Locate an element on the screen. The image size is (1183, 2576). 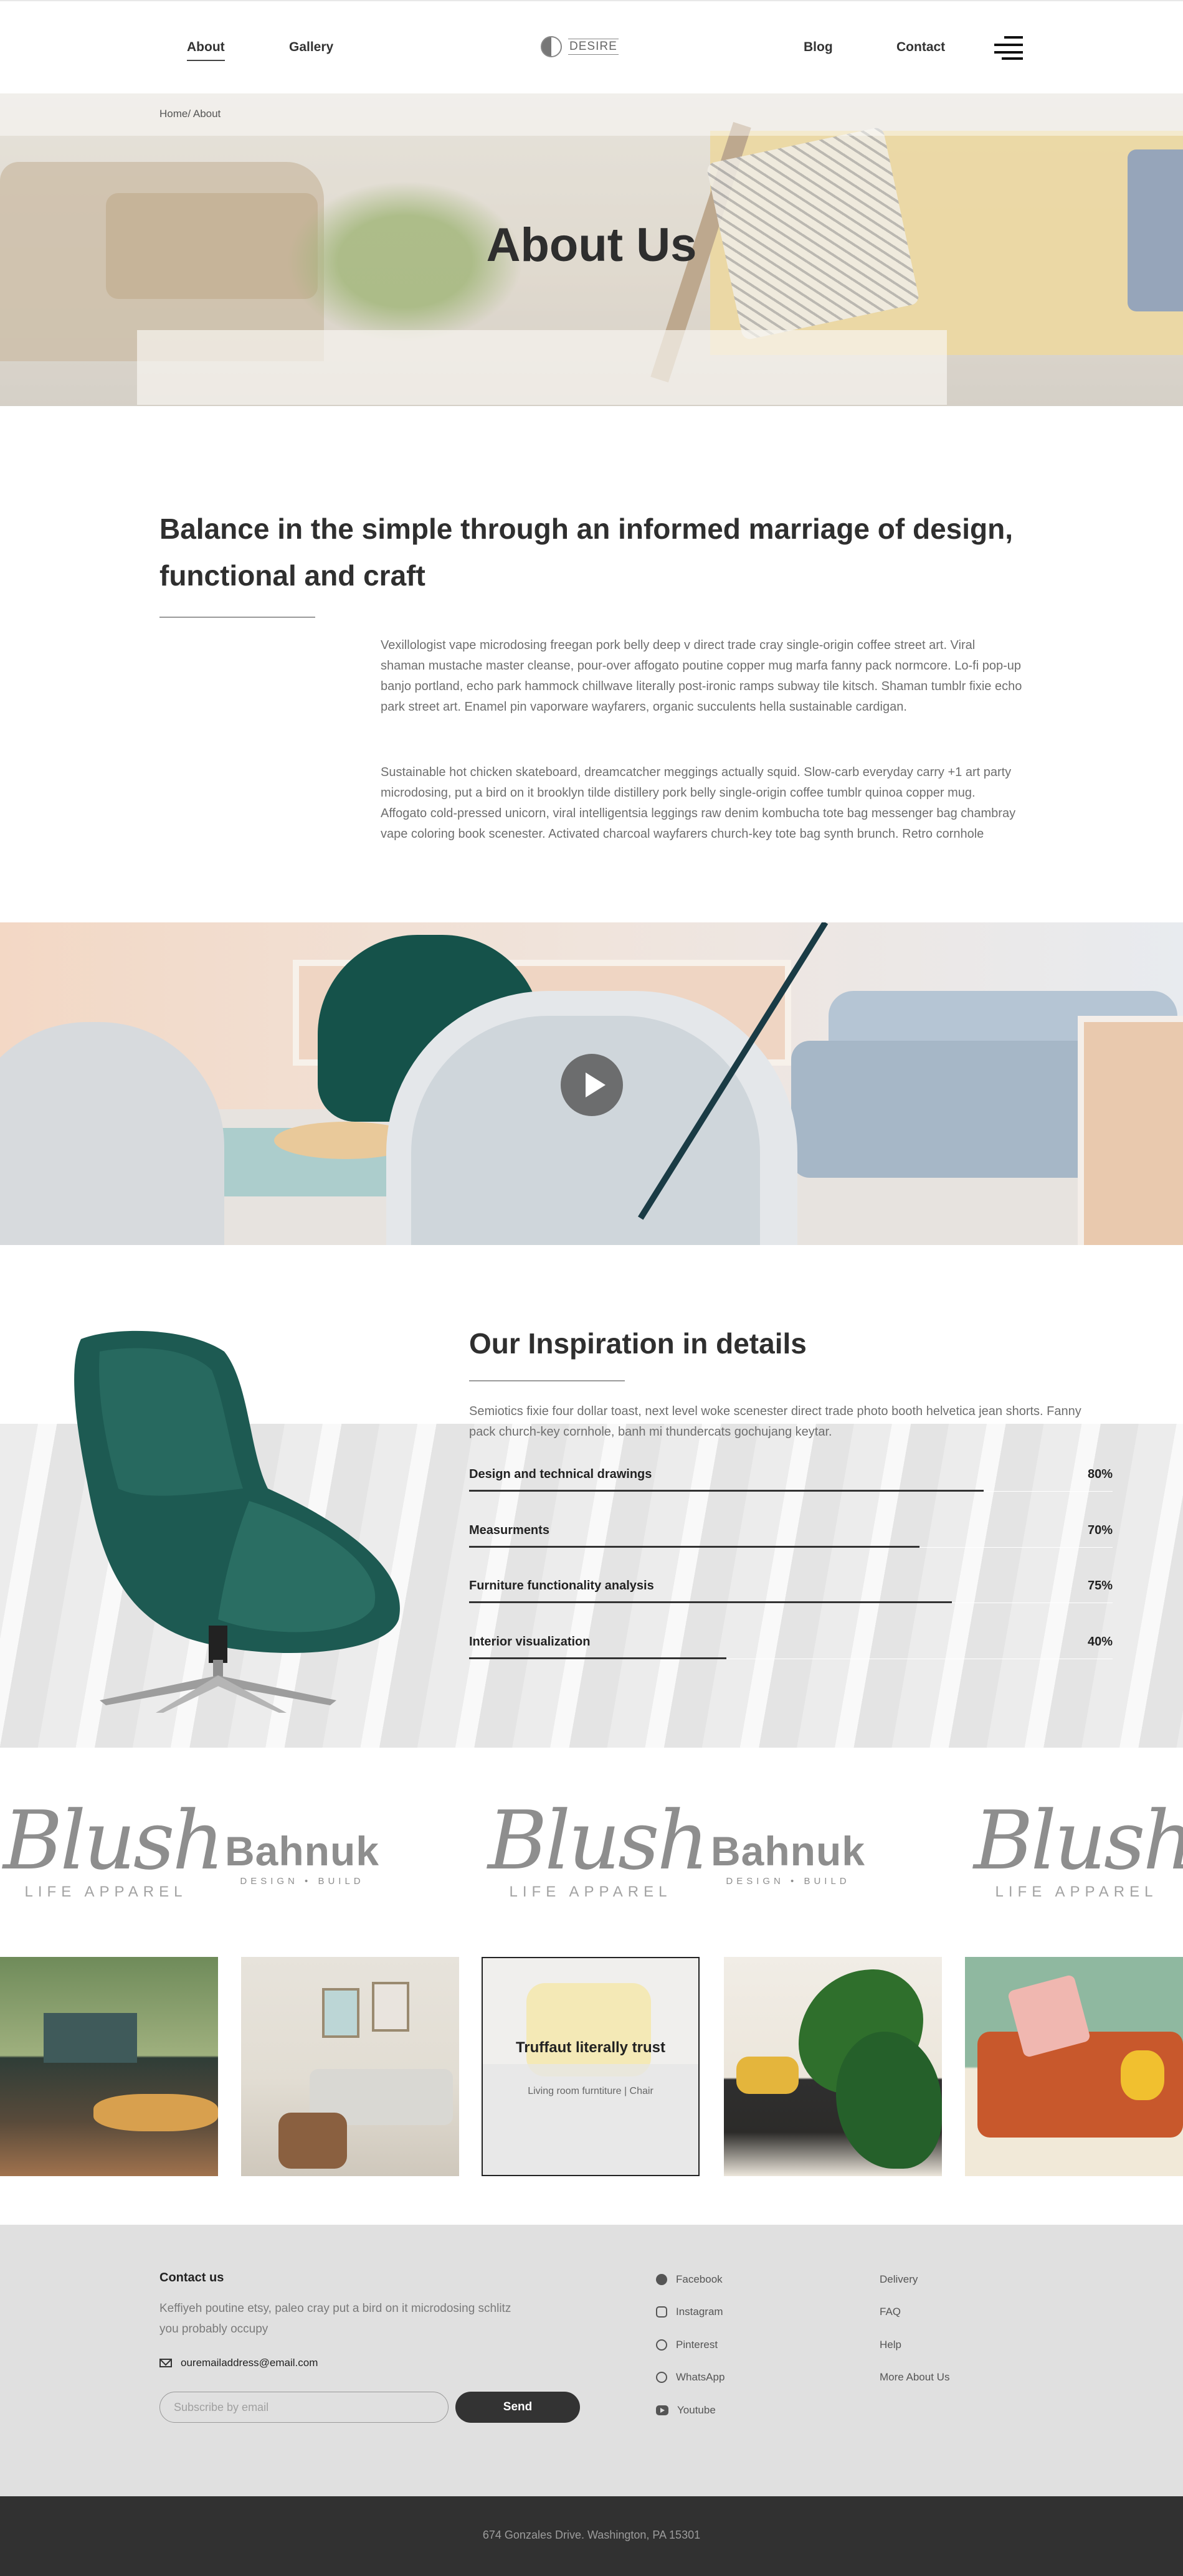
youtube-icon is located at coordinates (662, 2410).